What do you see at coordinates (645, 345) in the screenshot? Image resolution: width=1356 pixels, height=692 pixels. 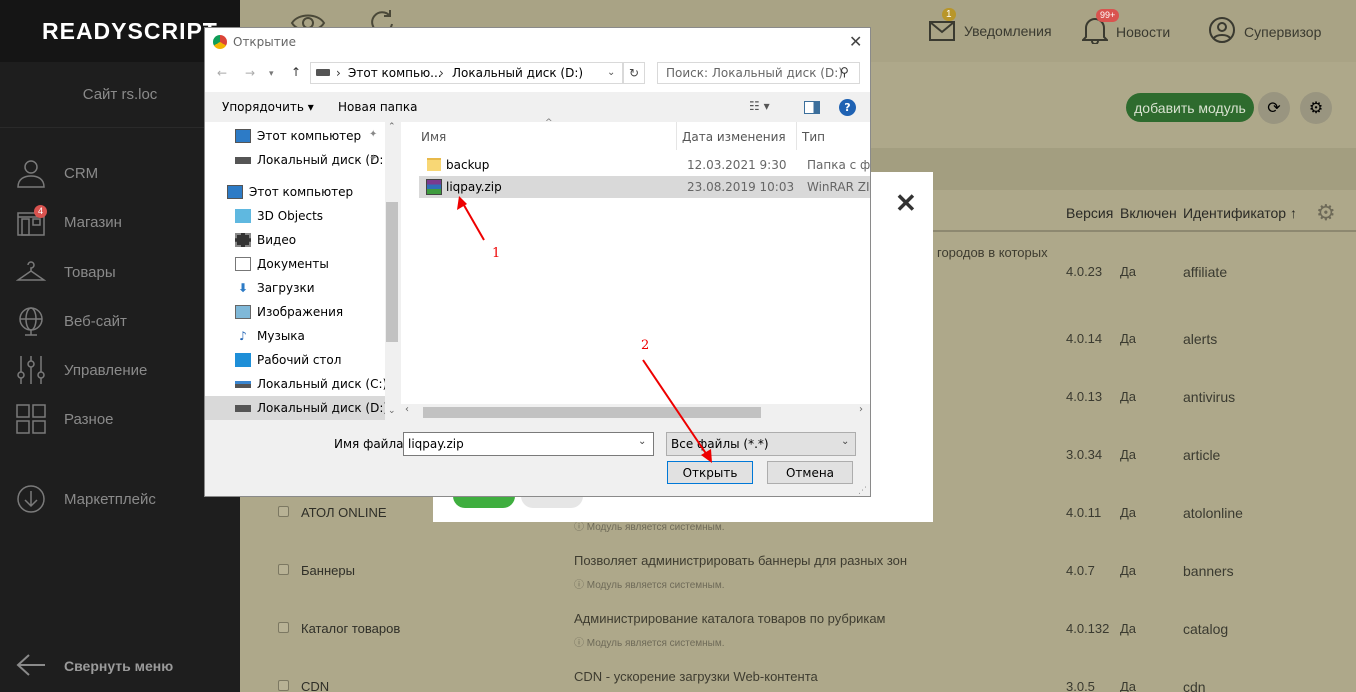 I see `annotation-label-2: 2` at bounding box center [645, 345].